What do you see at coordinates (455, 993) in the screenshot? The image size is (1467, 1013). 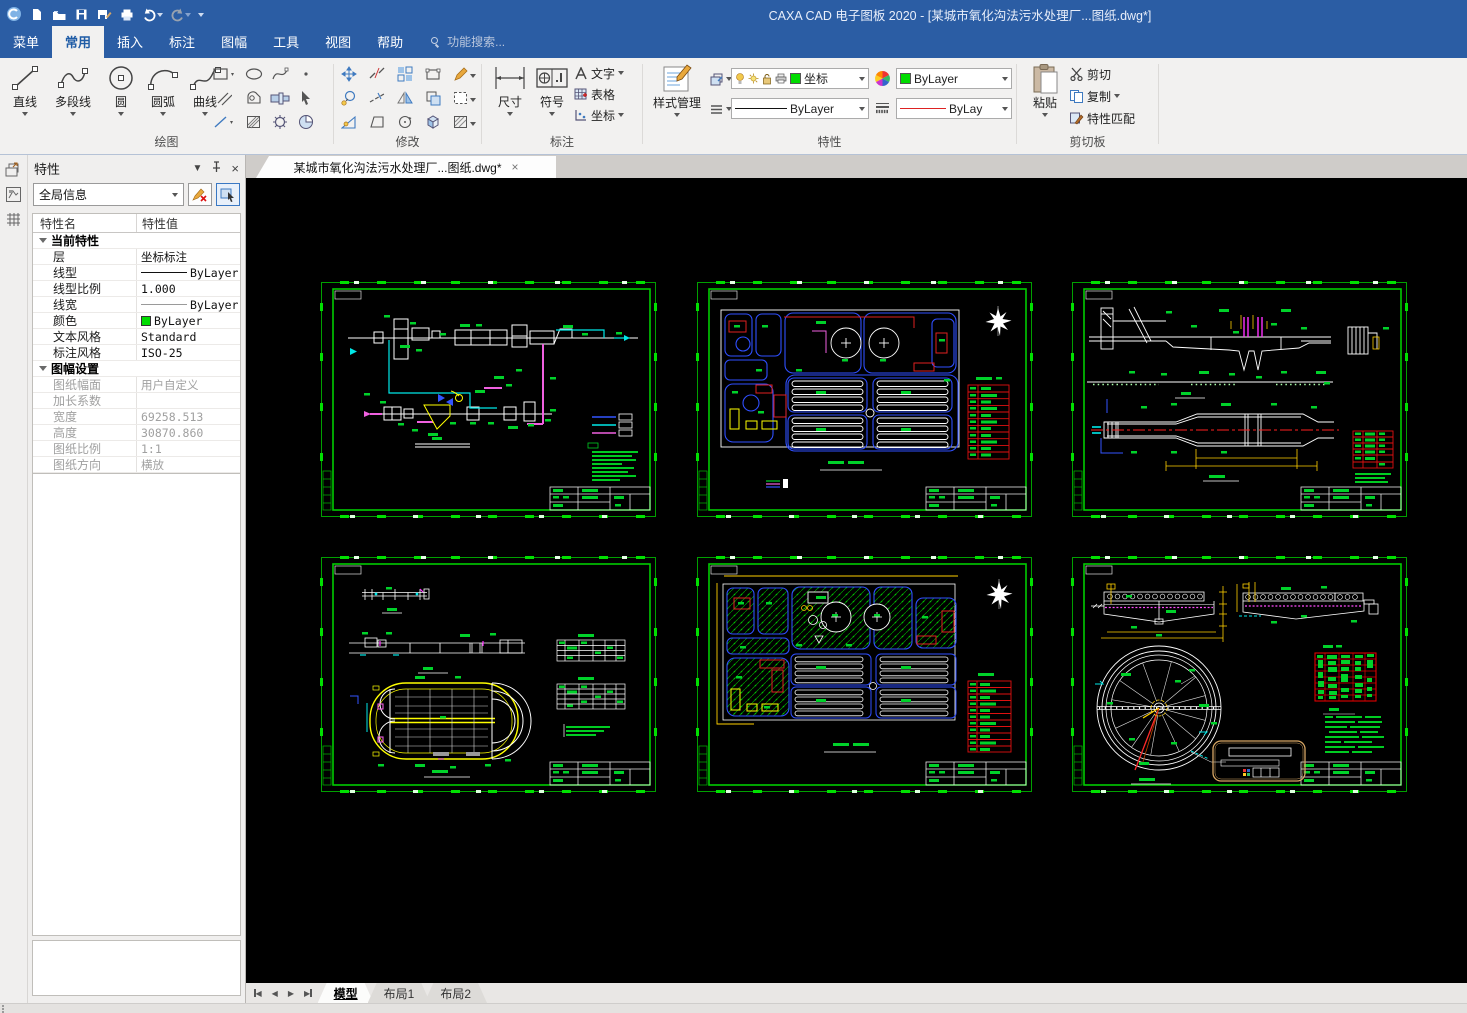 I see `sheet-tab-2: 布局2` at bounding box center [455, 993].